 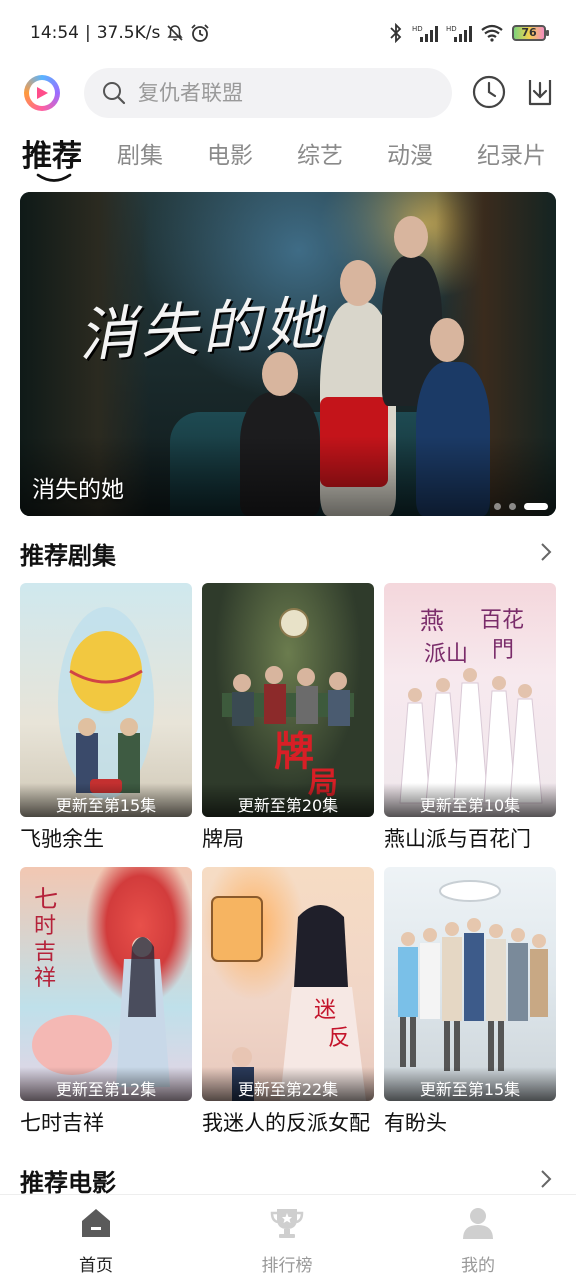 I want to click on banner-title-art: 消失的她, so click(x=202, y=329).